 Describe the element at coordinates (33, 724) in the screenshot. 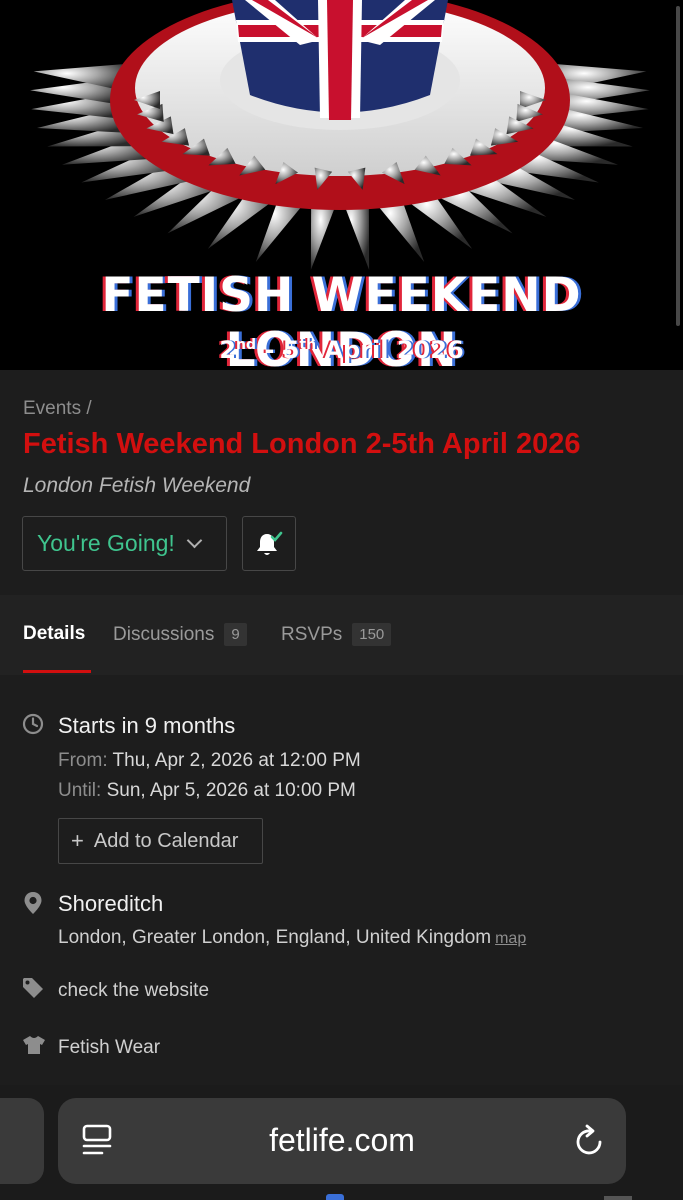

I see `clock-icon` at that location.